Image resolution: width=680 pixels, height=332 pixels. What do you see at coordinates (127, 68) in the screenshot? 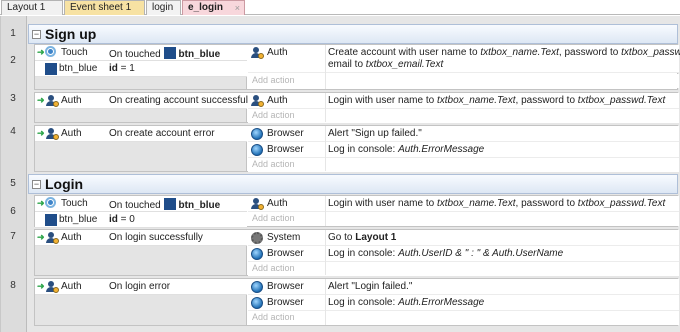
I see `variable-compare: = 1` at bounding box center [127, 68].